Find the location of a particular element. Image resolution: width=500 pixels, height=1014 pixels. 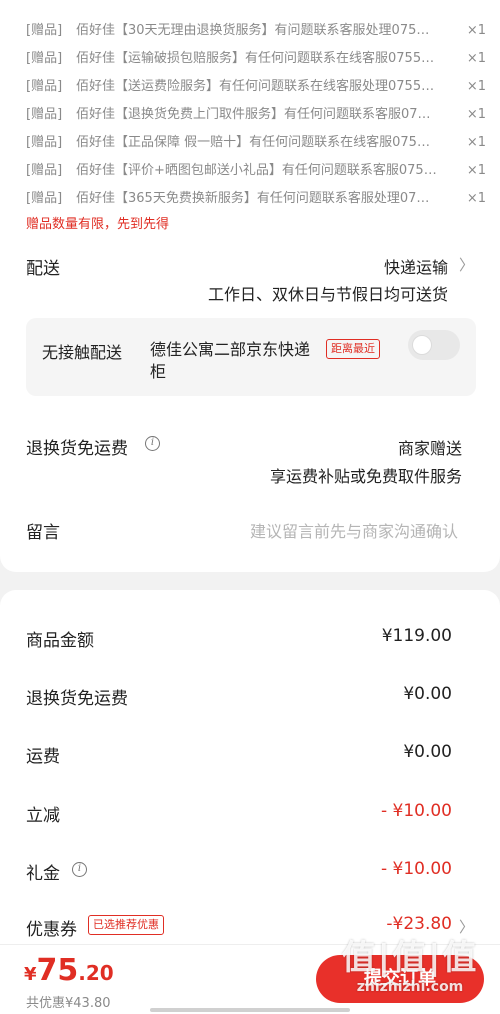

nearest-badge: 距离最近 is located at coordinates (353, 349).